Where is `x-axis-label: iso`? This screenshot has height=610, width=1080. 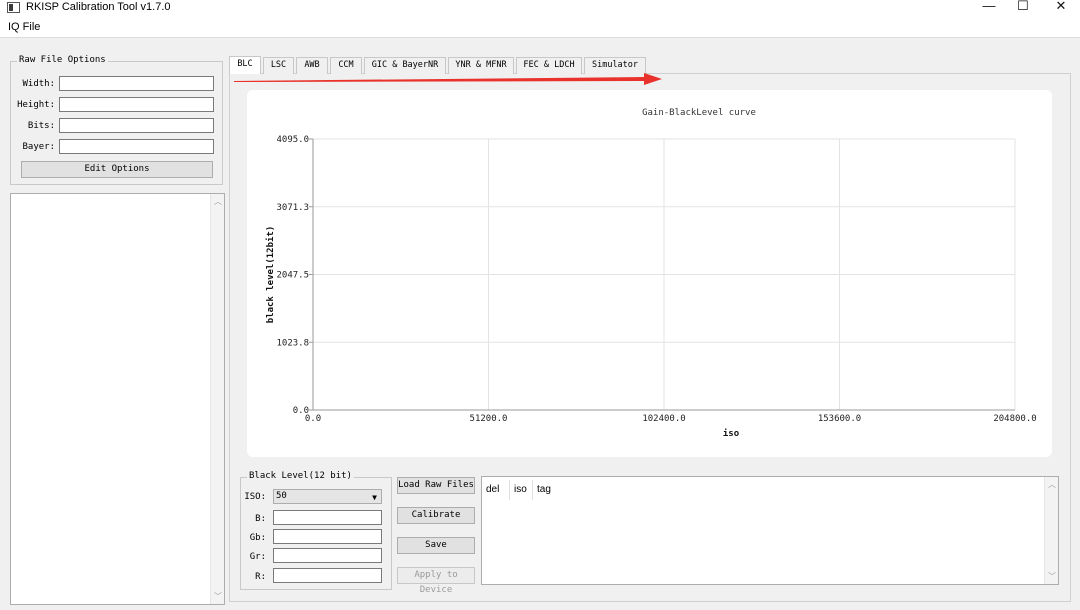 x-axis-label: iso is located at coordinates (731, 433).